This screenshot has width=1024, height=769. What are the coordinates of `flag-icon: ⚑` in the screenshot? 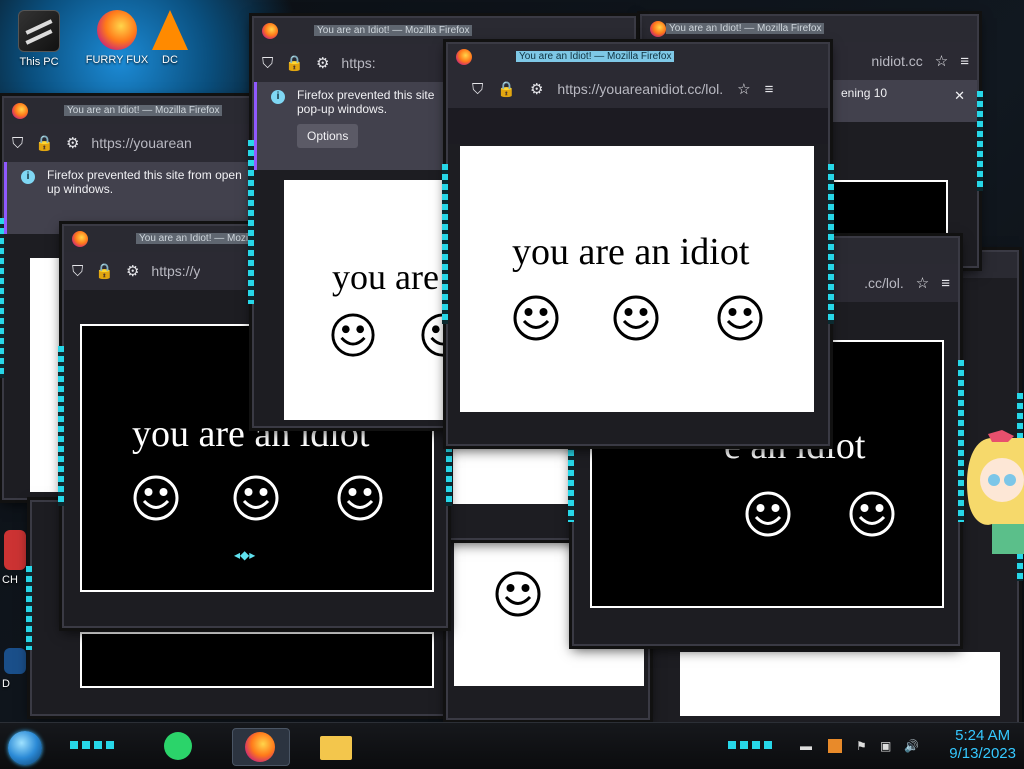 It's located at (861, 746).